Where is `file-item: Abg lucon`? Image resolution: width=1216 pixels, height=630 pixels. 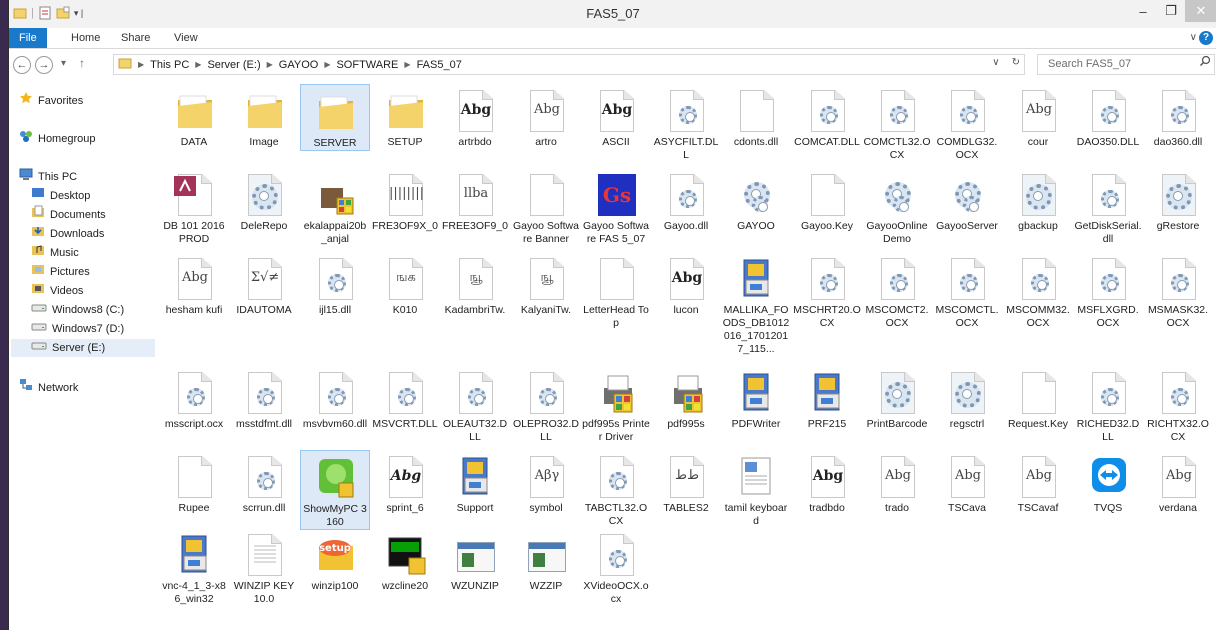 file-item: Abg lucon is located at coordinates (686, 284).